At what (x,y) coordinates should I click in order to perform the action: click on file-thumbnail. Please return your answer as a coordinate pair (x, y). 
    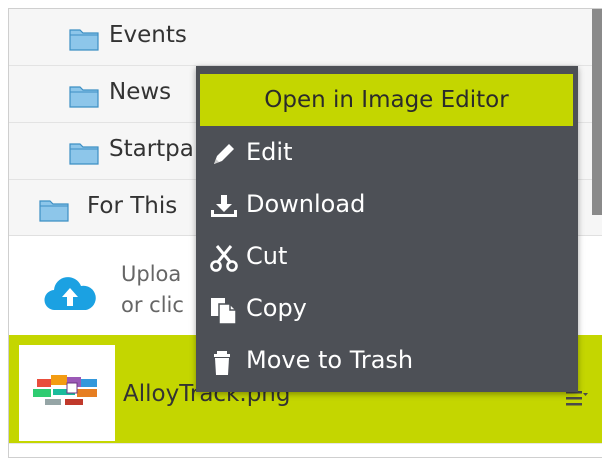
    Looking at the image, I should click on (67, 393).